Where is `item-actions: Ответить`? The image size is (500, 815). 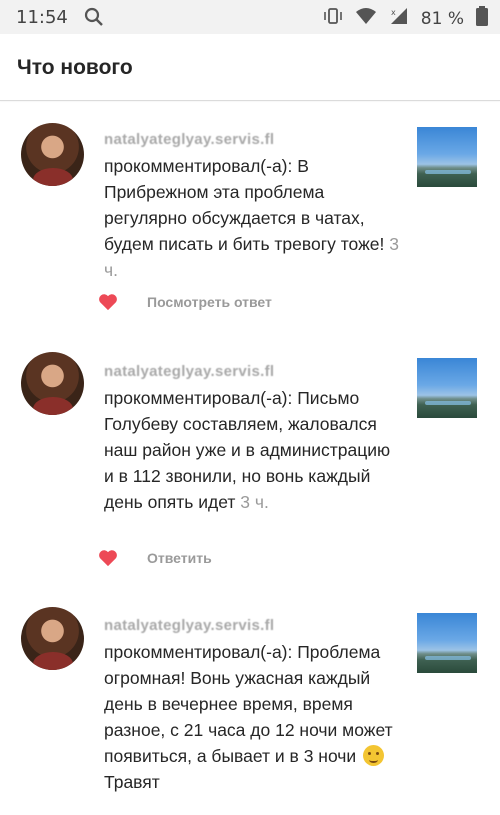 item-actions: Ответить is located at coordinates (155, 558).